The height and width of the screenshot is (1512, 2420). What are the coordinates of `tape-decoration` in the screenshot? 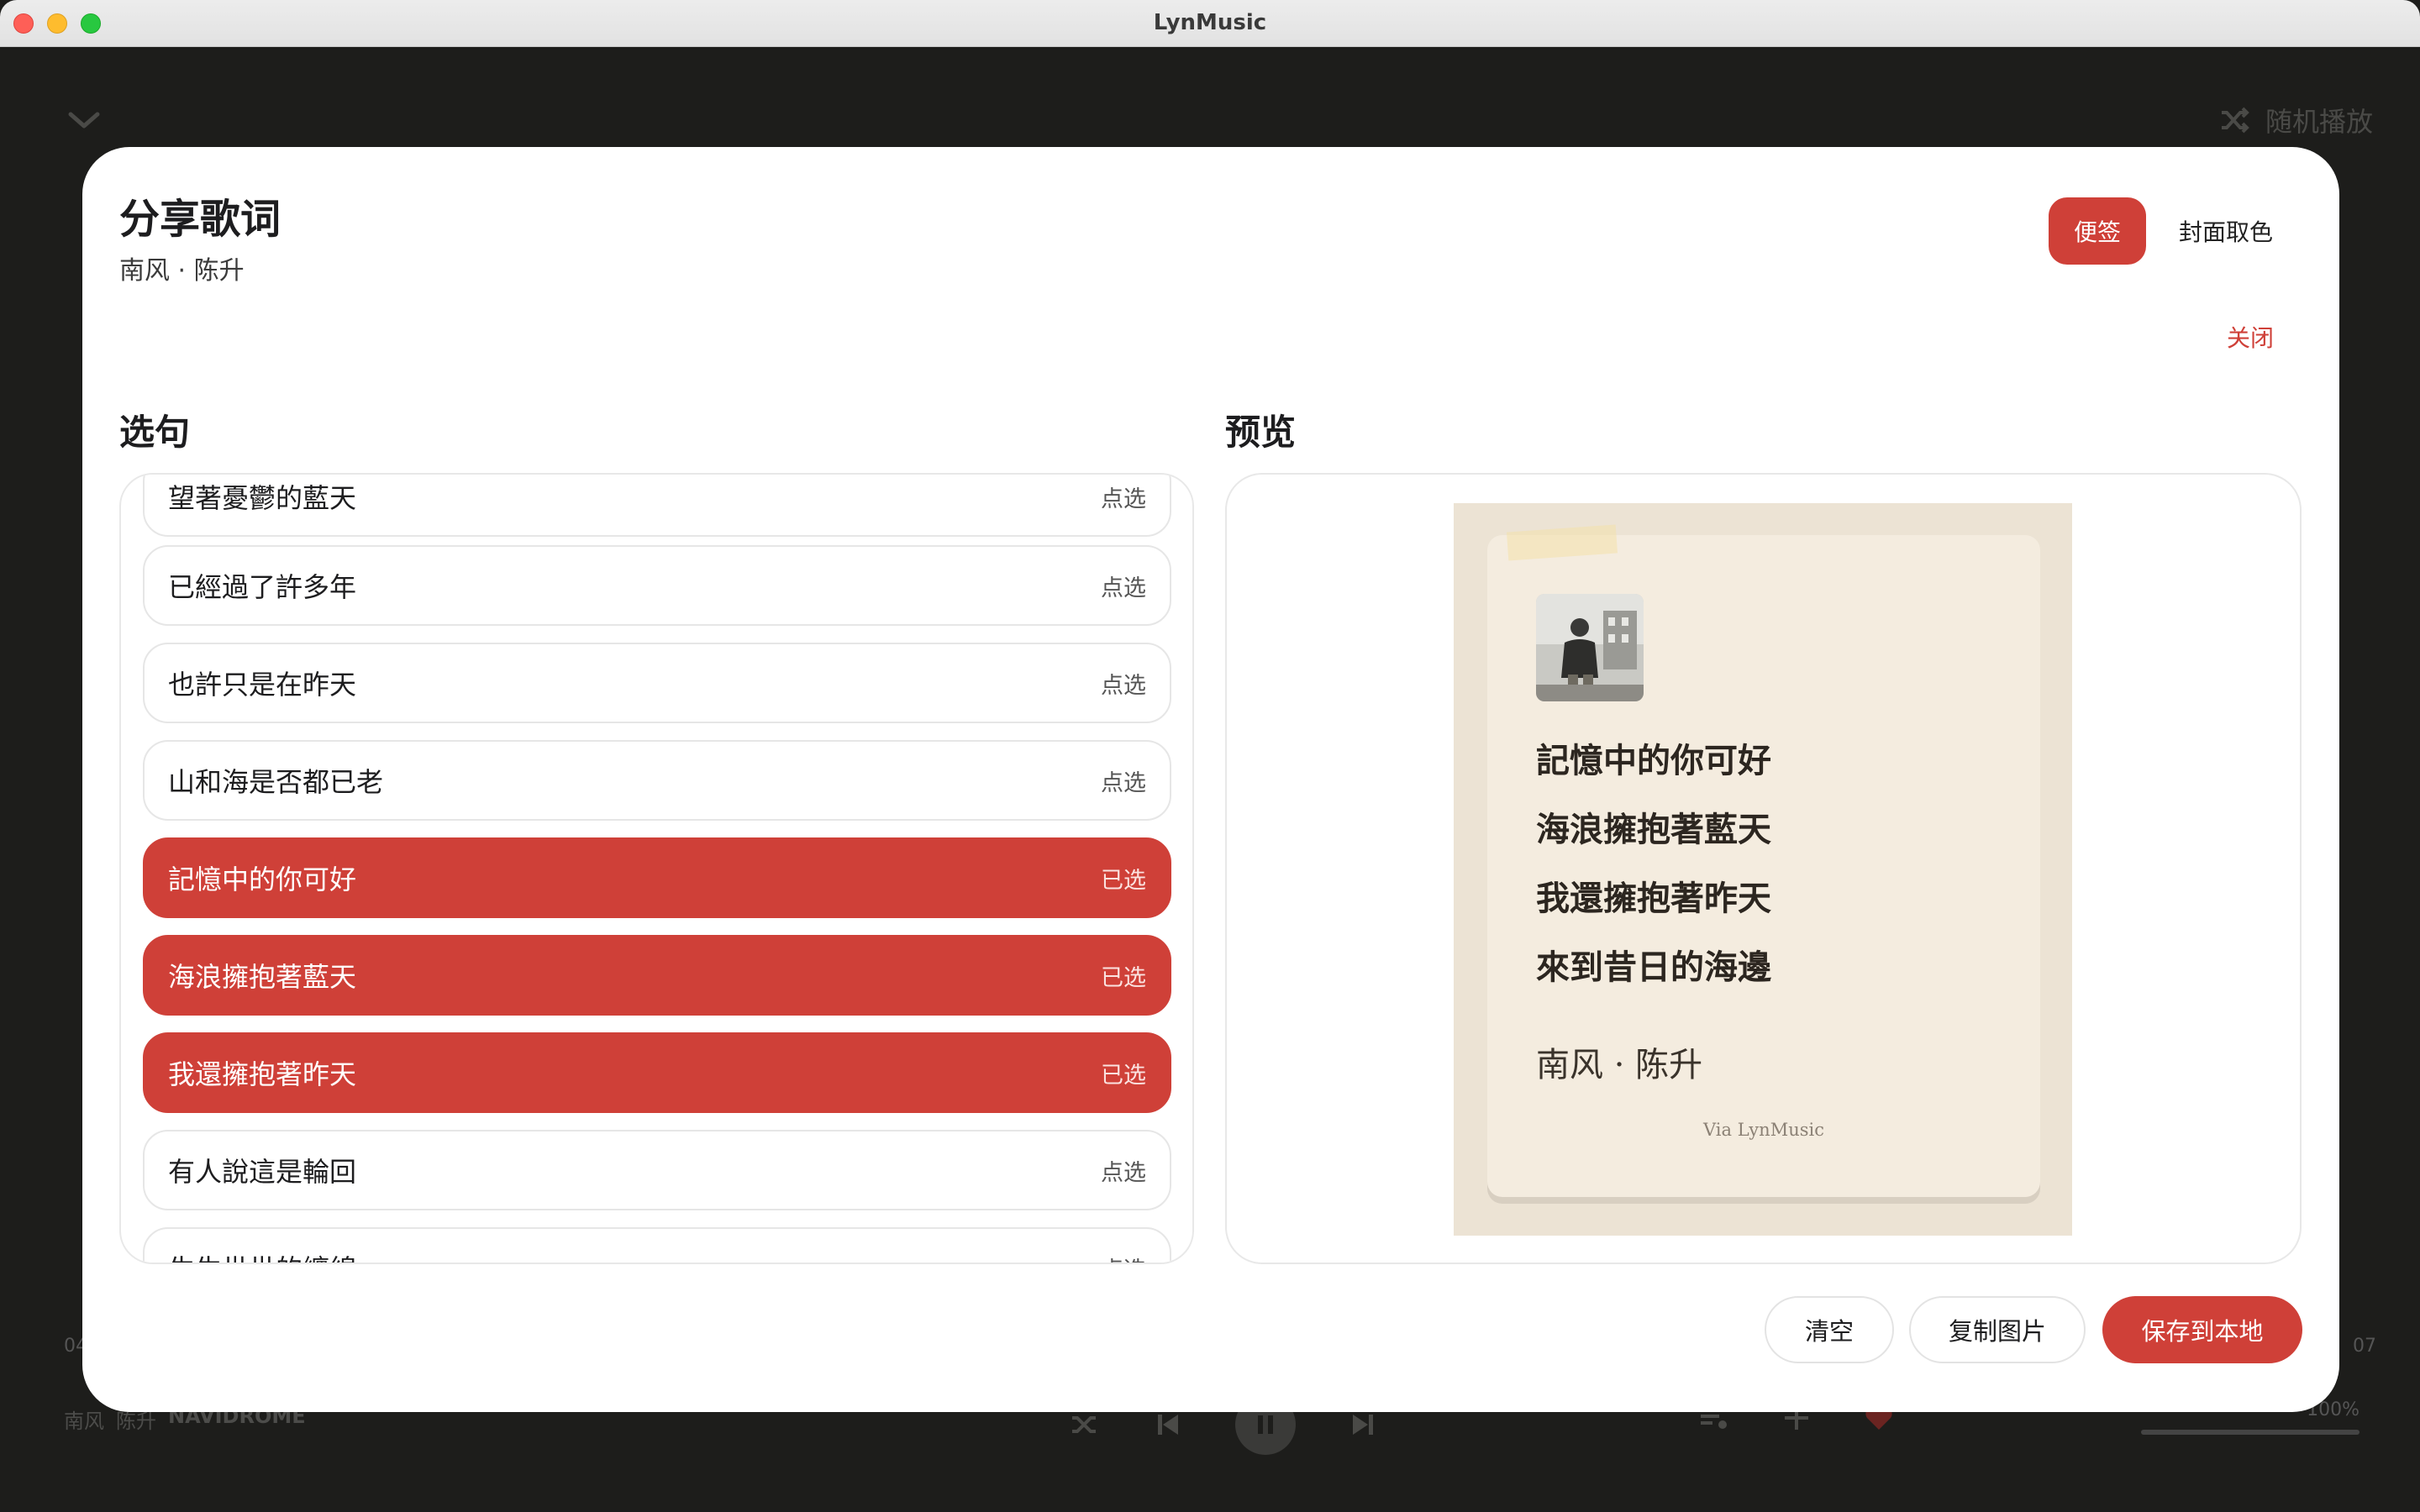 It's located at (1562, 542).